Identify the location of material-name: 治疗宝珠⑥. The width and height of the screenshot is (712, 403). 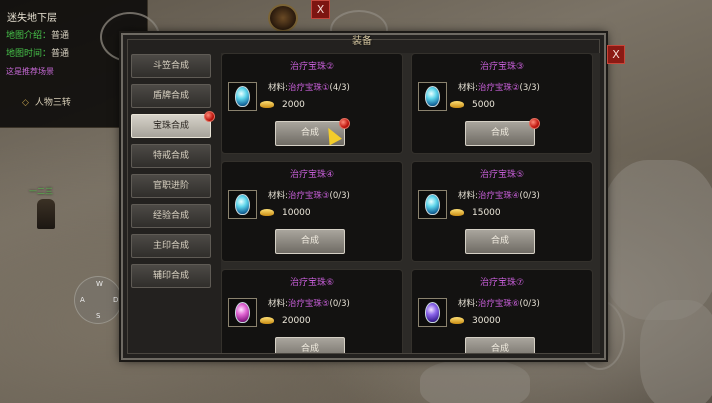
(498, 304).